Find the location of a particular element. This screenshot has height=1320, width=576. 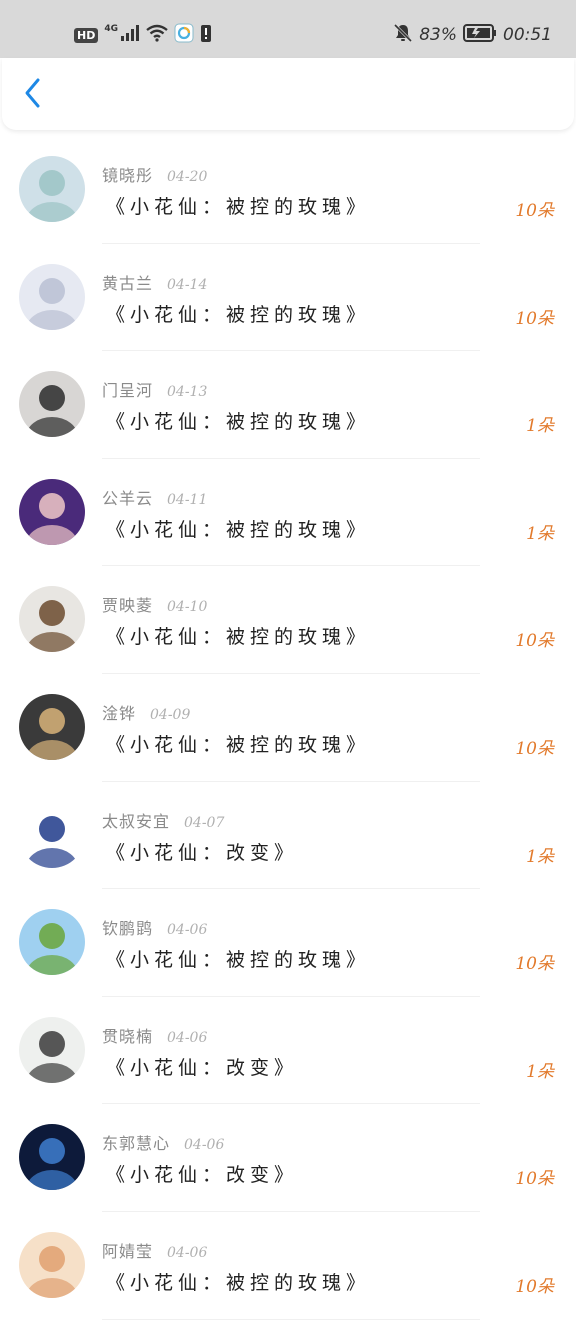

user-name: 钦鹏鹍 04-06 is located at coordinates (154, 927).